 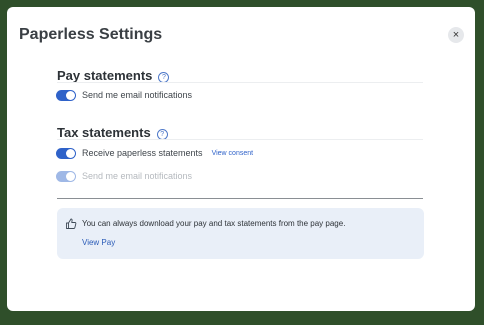 I want to click on view-pay-link: View Pay, so click(x=98, y=242).